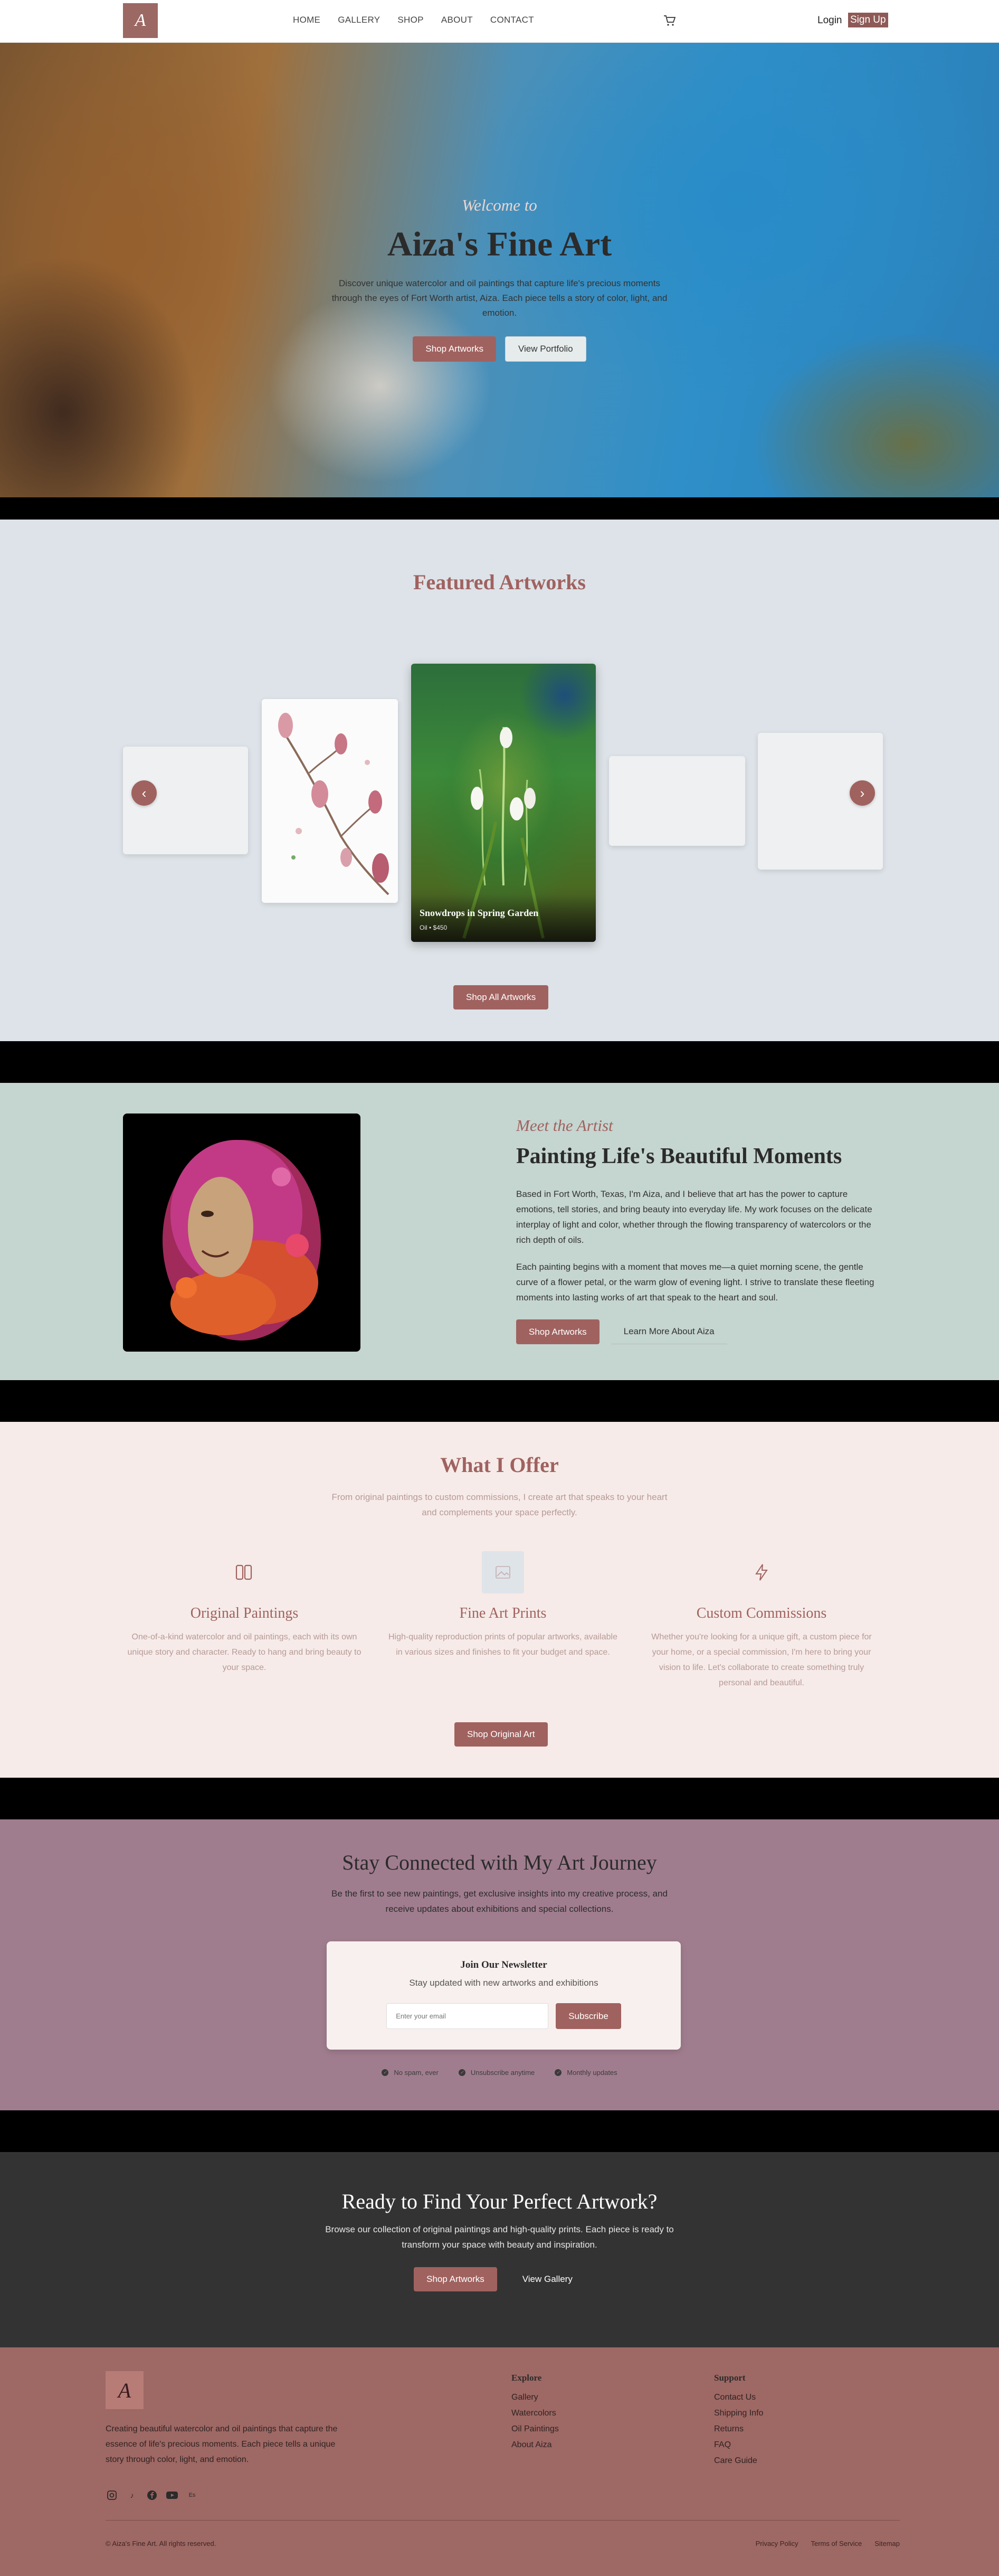 This screenshot has height=2576, width=999. Describe the element at coordinates (669, 20) in the screenshot. I see `cart-icon` at that location.